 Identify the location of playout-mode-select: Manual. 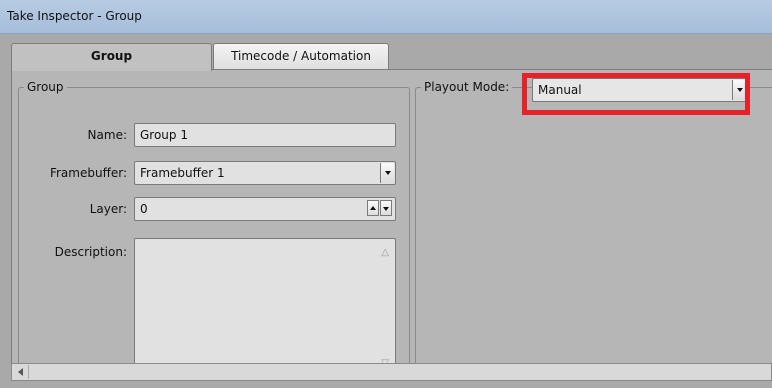
(640, 90).